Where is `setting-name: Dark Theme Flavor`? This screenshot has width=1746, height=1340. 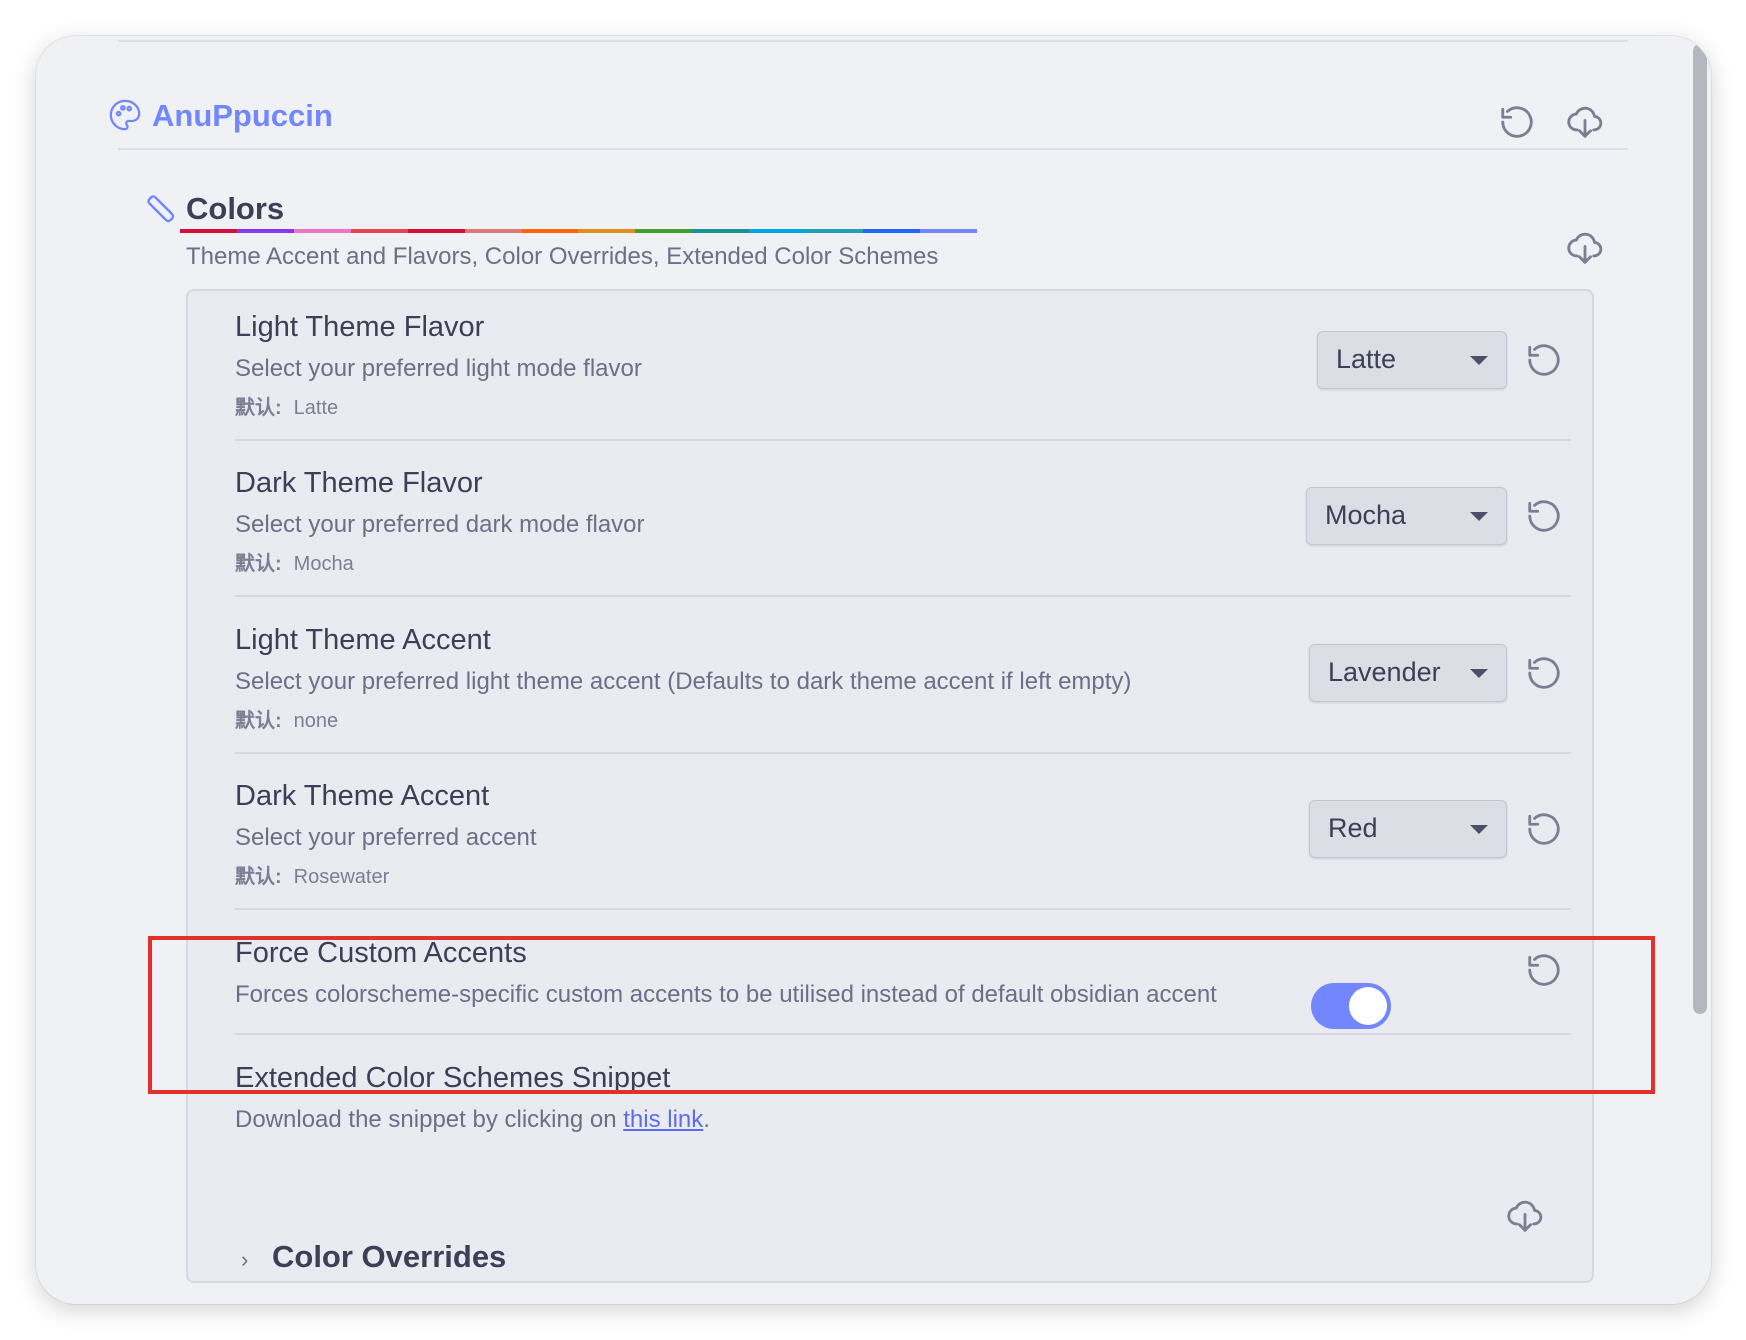 setting-name: Dark Theme Flavor is located at coordinates (359, 483).